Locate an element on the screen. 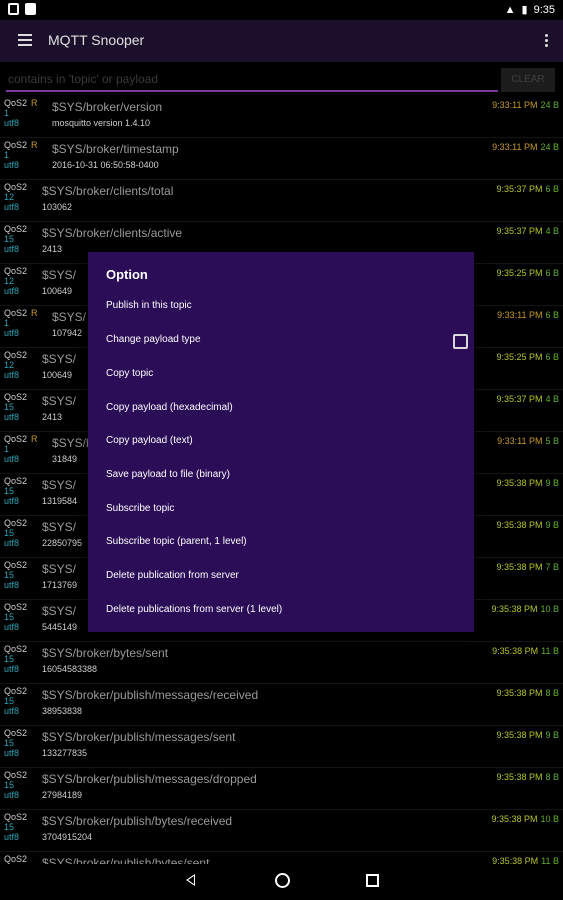  message-meta: 9:35:25 PM 6 B is located at coordinates (527, 357).